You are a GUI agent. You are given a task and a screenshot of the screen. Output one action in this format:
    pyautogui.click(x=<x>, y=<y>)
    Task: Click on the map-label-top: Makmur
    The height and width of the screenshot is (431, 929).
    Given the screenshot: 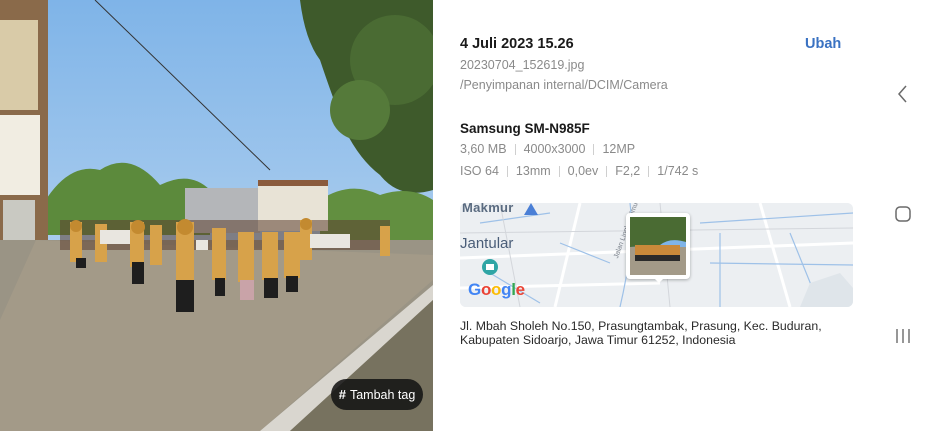 What is the action you would take?
    pyautogui.click(x=488, y=209)
    